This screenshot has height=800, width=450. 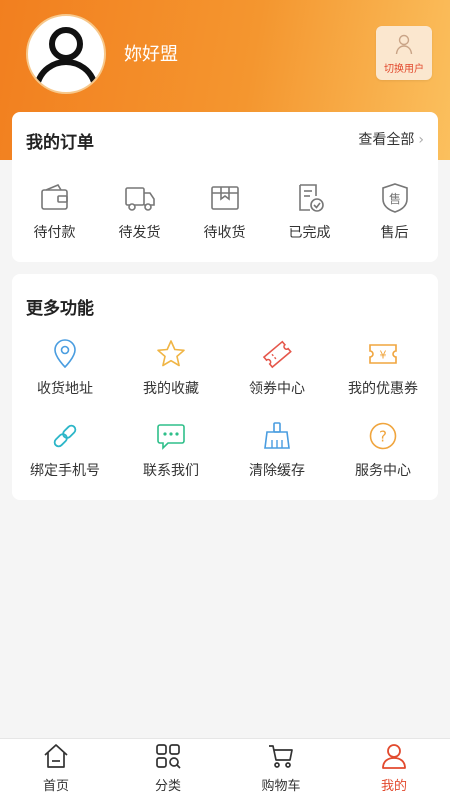 I want to click on service-center-item: ? 服务中心, so click(x=383, y=450).